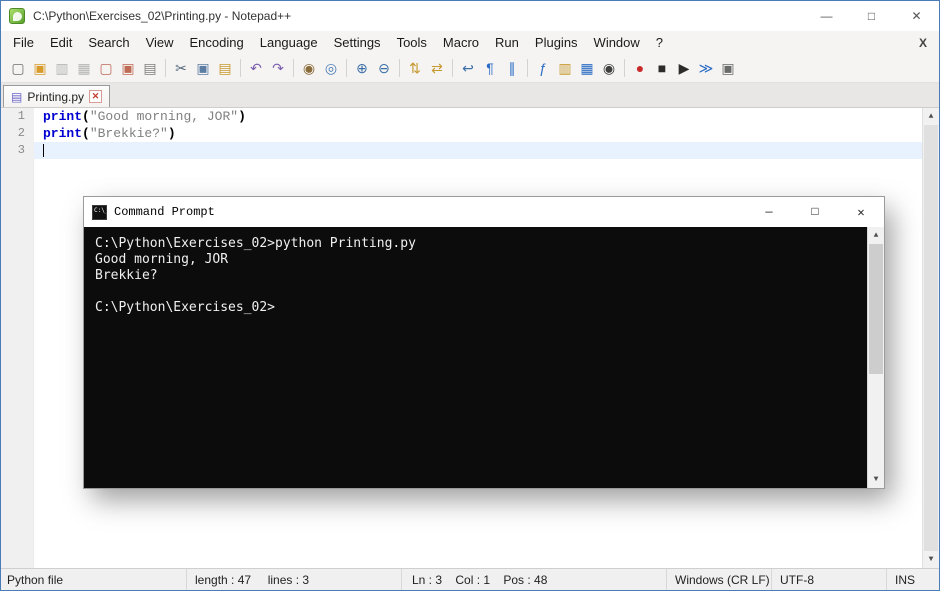  What do you see at coordinates (662, 68) in the screenshot?
I see `stop-macro-icon: ■` at bounding box center [662, 68].